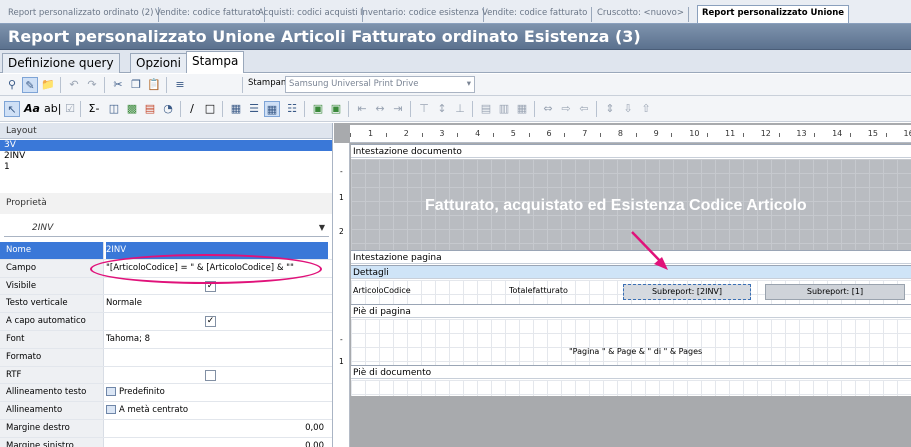 The height and width of the screenshot is (447, 911). Describe the element at coordinates (236, 109) in the screenshot. I see `table-icon: ▦` at that location.